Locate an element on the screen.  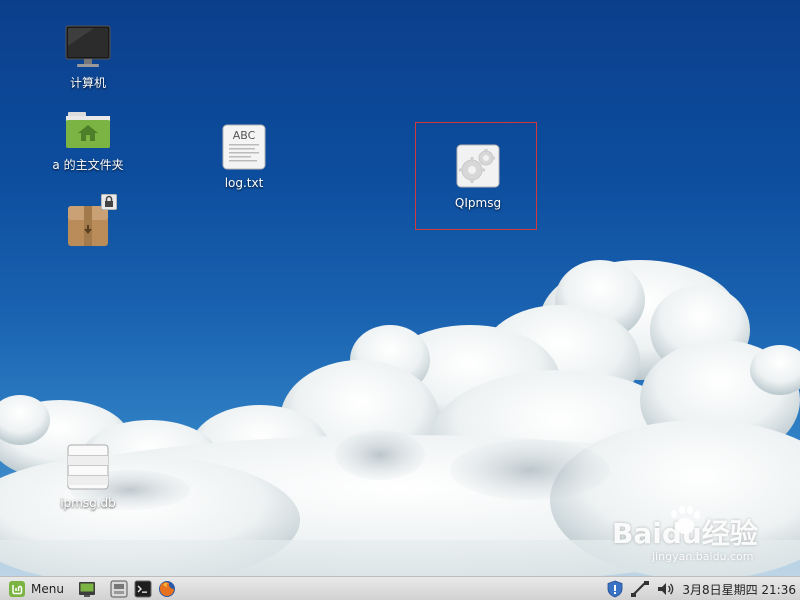
file-manager-icon is located at coordinates (119, 589).